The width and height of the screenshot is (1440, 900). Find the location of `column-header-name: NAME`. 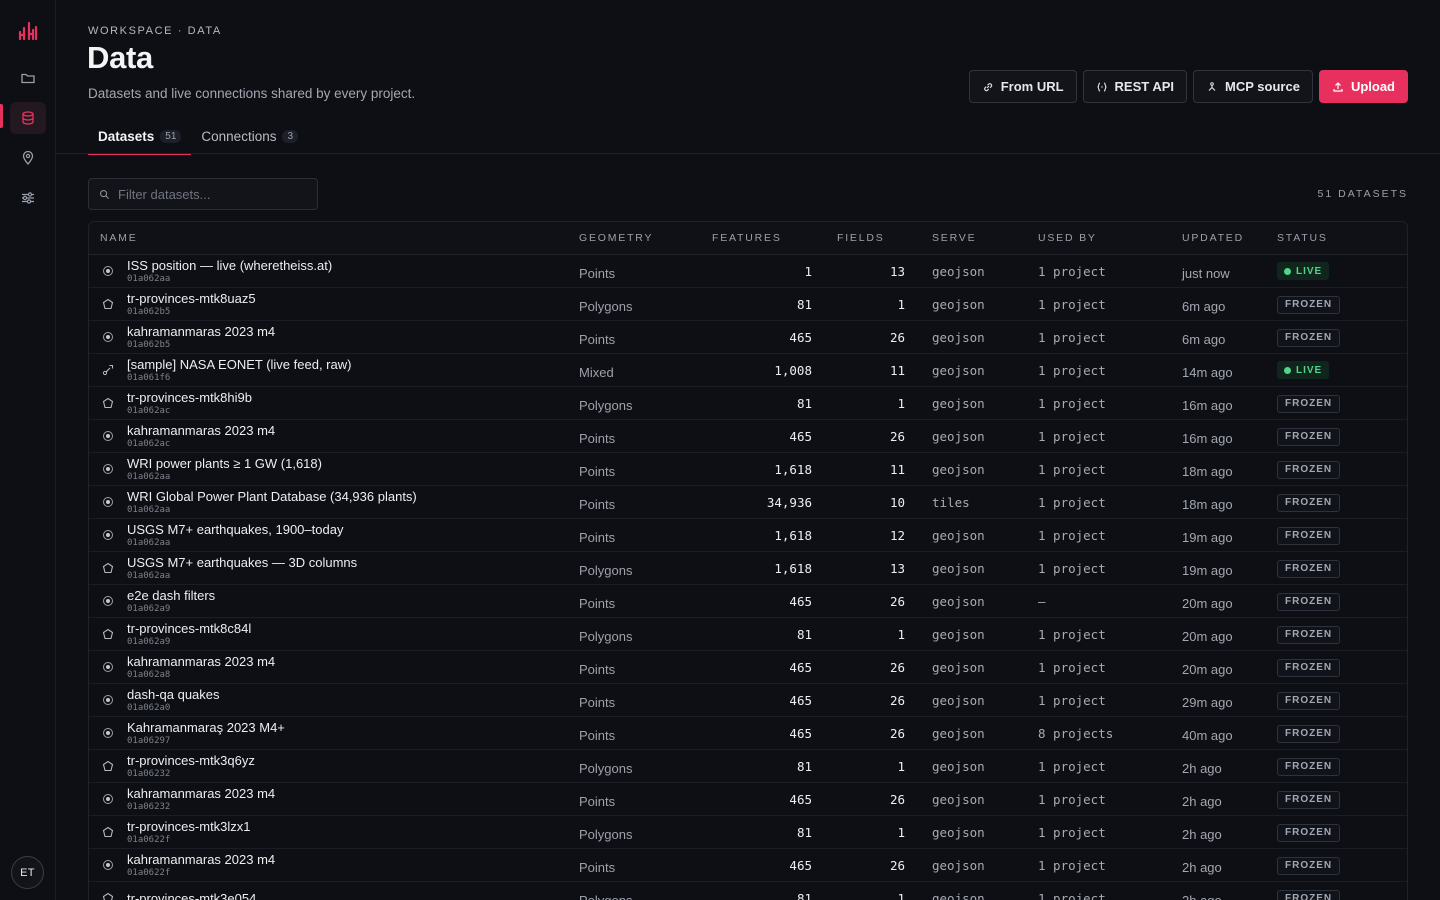

column-header-name: NAME is located at coordinates (334, 238).